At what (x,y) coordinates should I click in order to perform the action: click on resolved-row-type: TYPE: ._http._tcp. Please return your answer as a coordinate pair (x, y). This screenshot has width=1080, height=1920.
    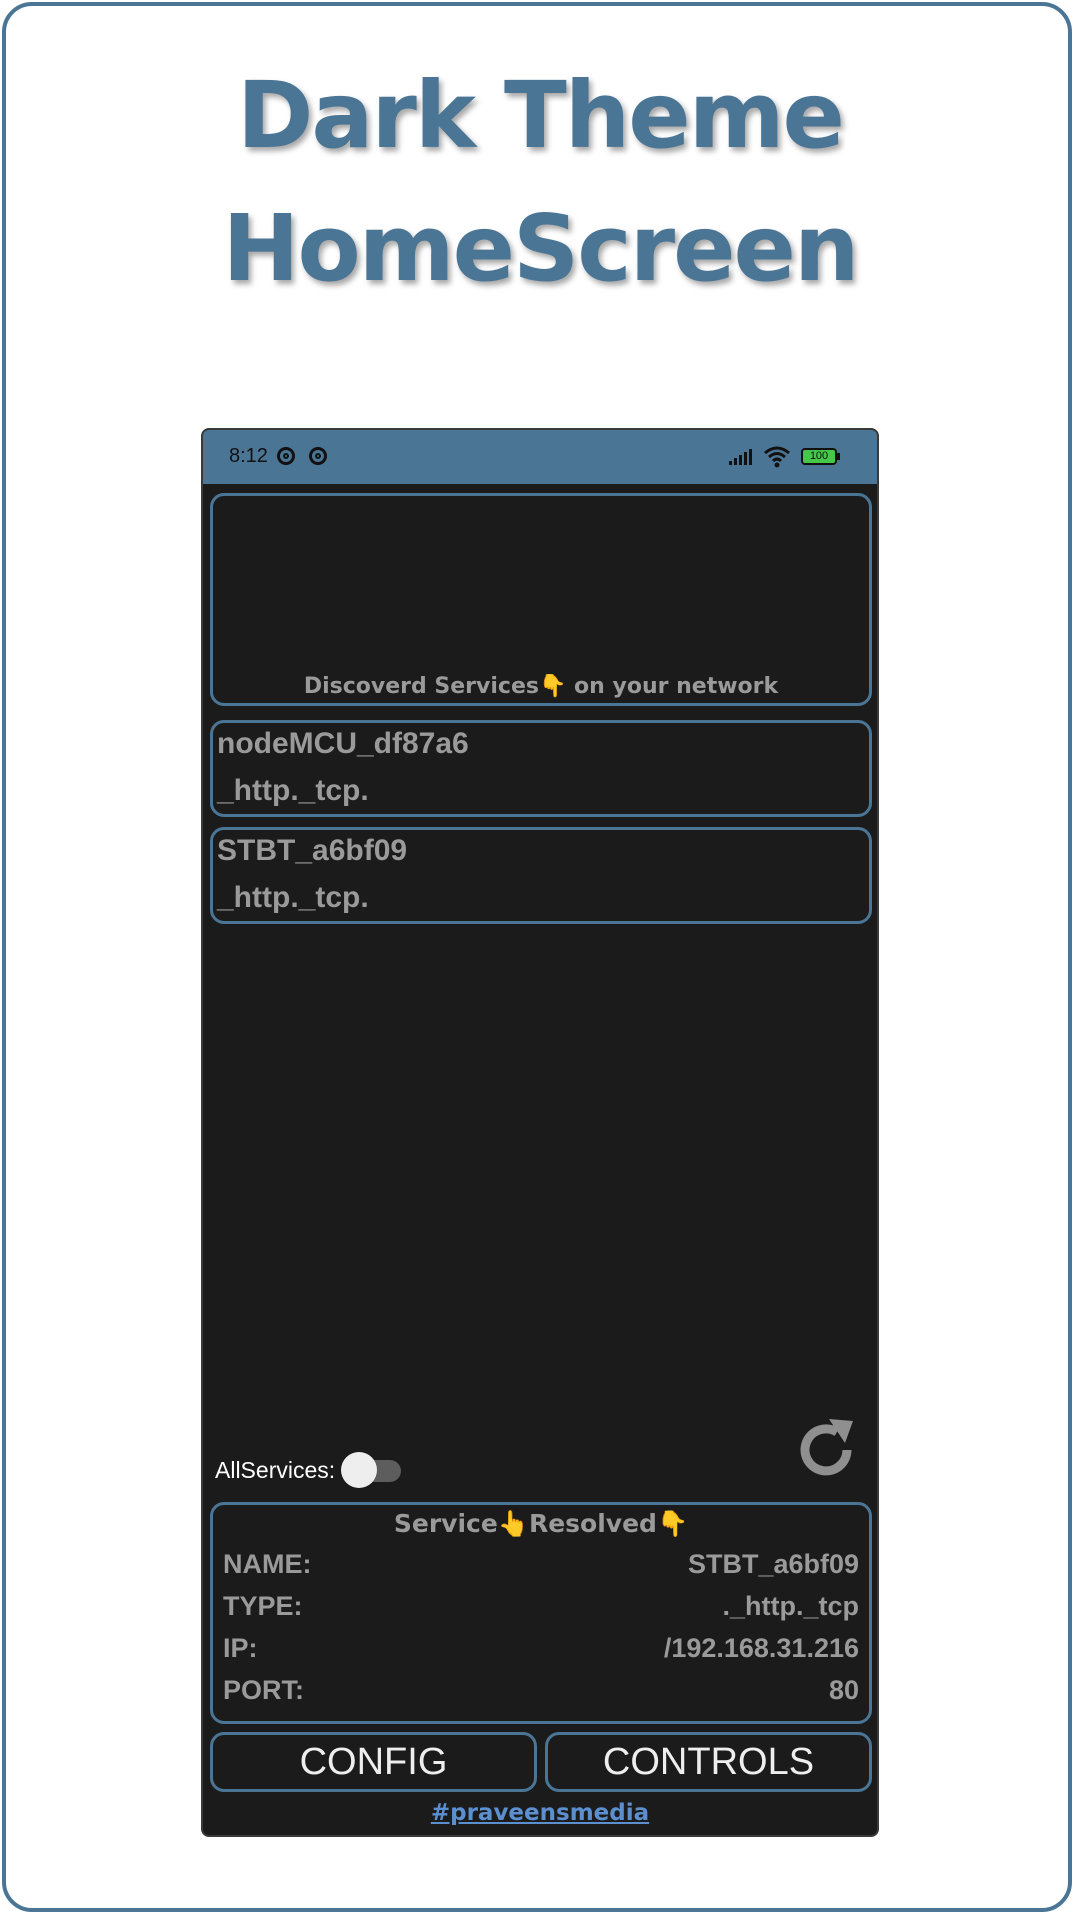
    Looking at the image, I should click on (541, 1611).